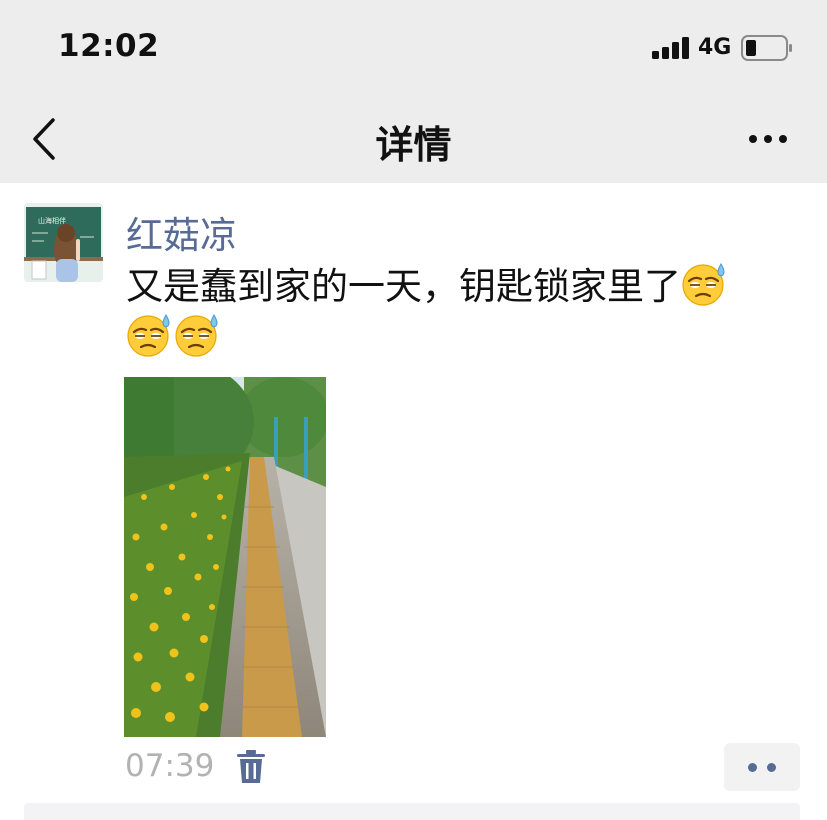 The image size is (827, 820). Describe the element at coordinates (768, 139) in the screenshot. I see `more-button` at that location.